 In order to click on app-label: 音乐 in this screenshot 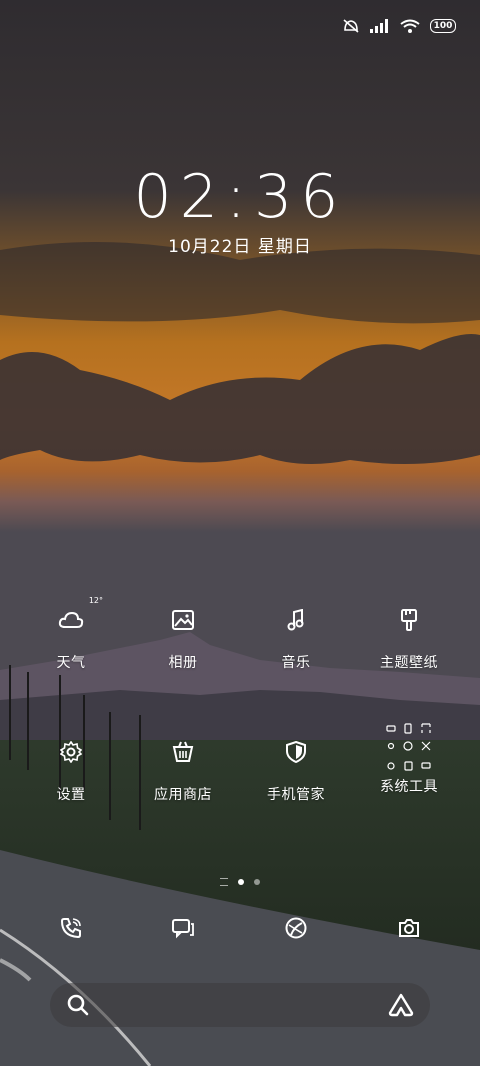, I will do `click(296, 663)`.